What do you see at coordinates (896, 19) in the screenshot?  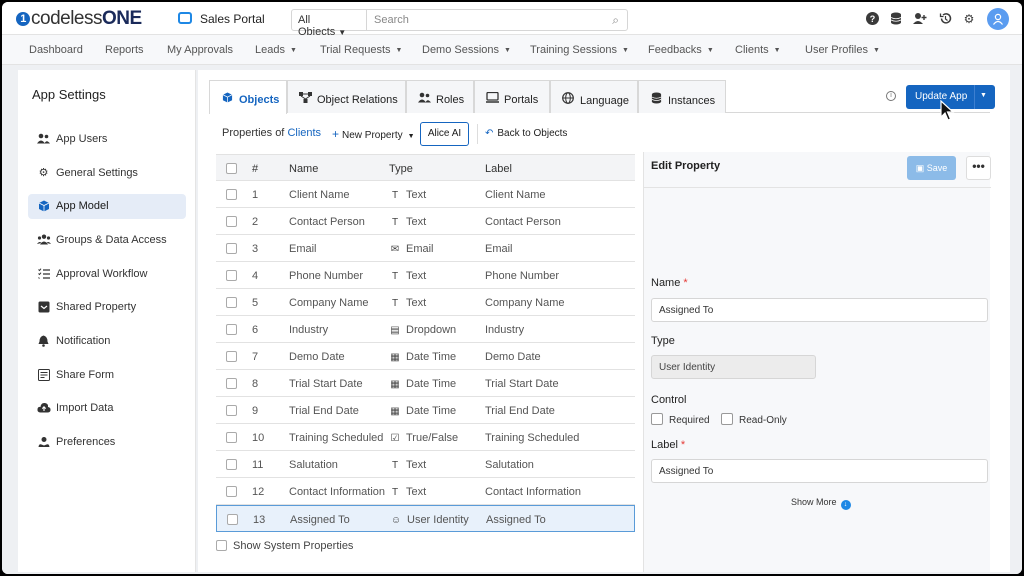 I see `database-icon` at bounding box center [896, 19].